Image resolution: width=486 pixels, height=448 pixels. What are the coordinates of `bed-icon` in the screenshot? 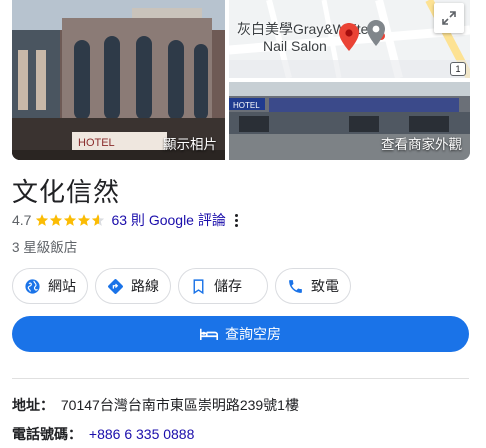 It's located at (209, 334).